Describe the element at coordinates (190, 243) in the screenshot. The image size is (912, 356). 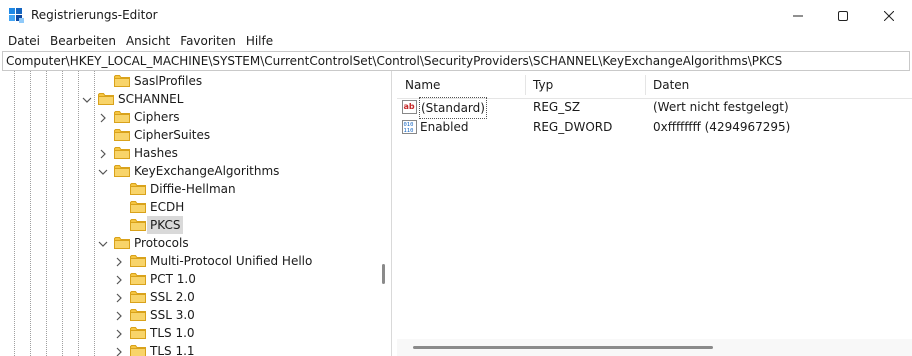
I see `tree-node-protocols: Protocols` at that location.